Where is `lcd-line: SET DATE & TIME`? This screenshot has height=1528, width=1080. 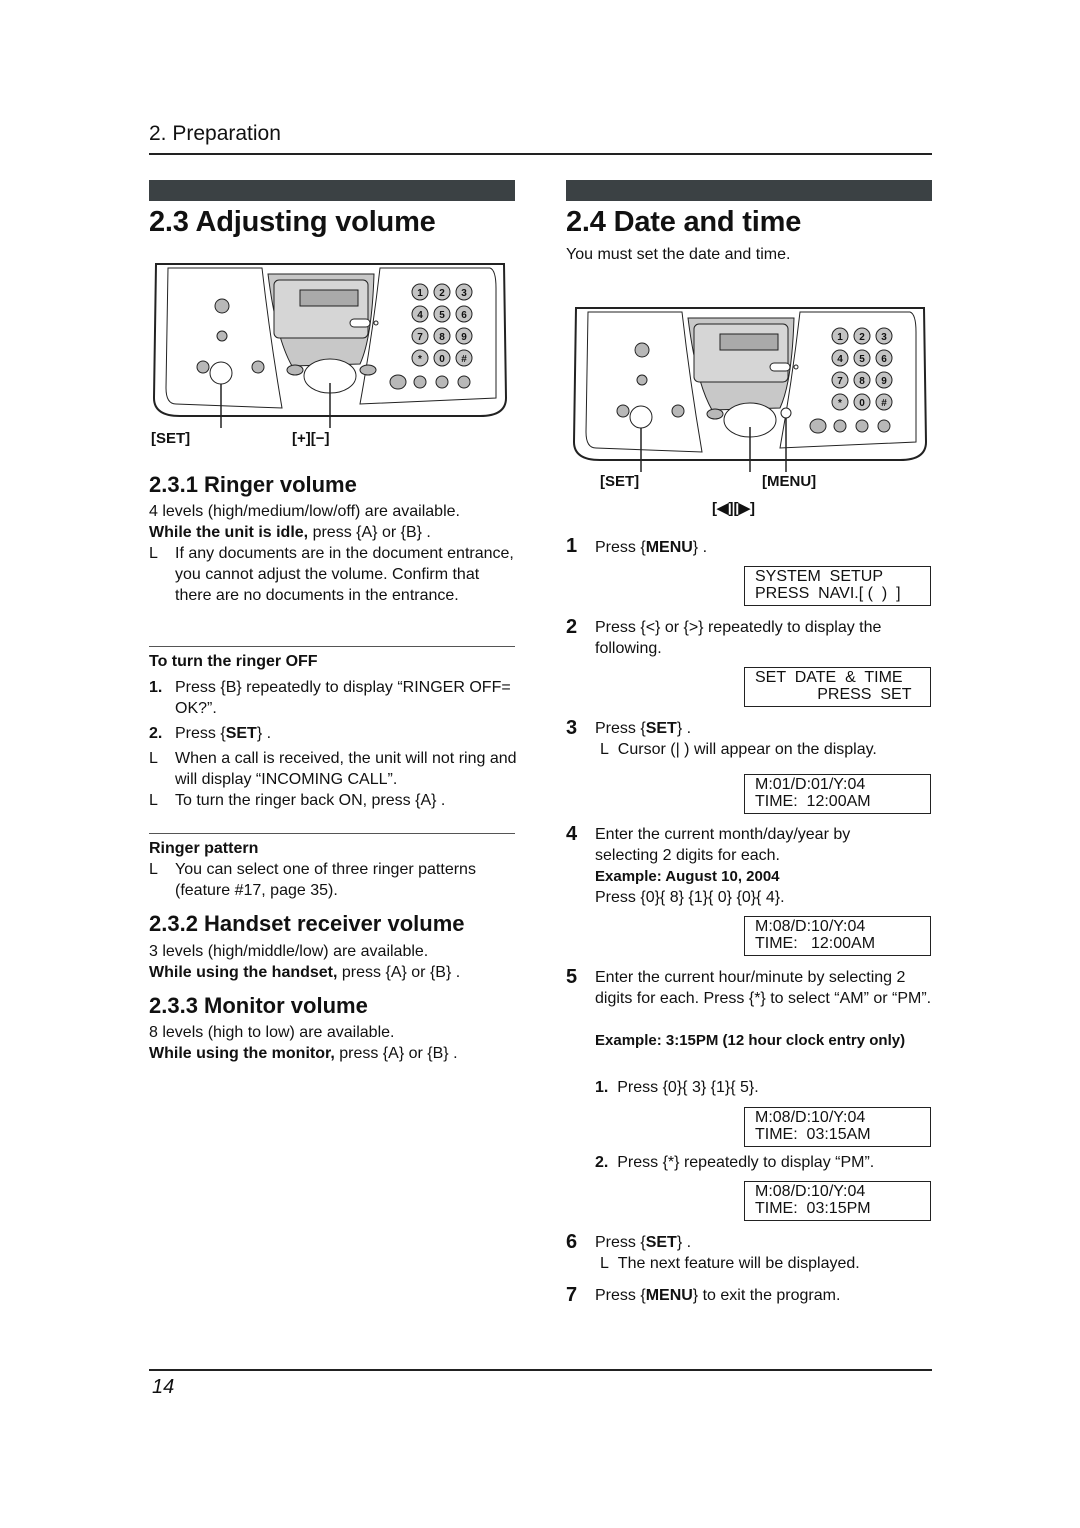
lcd-line: SET DATE & TIME is located at coordinates (829, 677).